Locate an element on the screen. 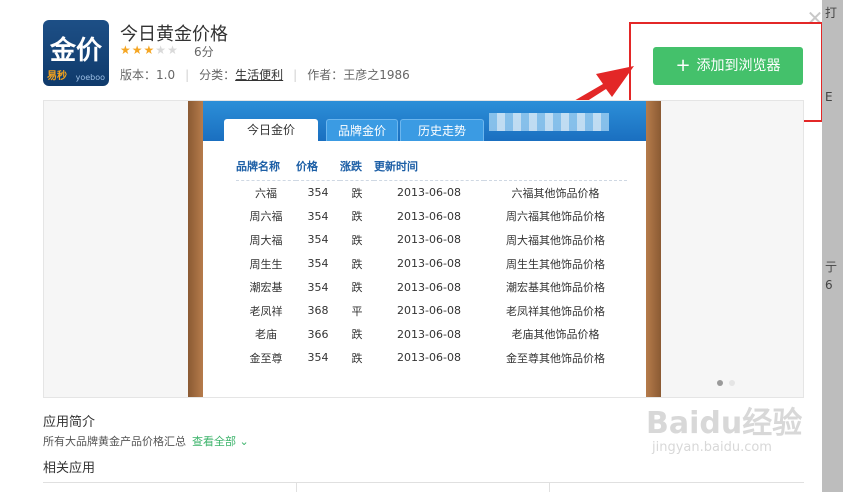 The width and height of the screenshot is (843, 492). other-jewelry-link: 金至尊其他饰品价格 is located at coordinates (555, 358).